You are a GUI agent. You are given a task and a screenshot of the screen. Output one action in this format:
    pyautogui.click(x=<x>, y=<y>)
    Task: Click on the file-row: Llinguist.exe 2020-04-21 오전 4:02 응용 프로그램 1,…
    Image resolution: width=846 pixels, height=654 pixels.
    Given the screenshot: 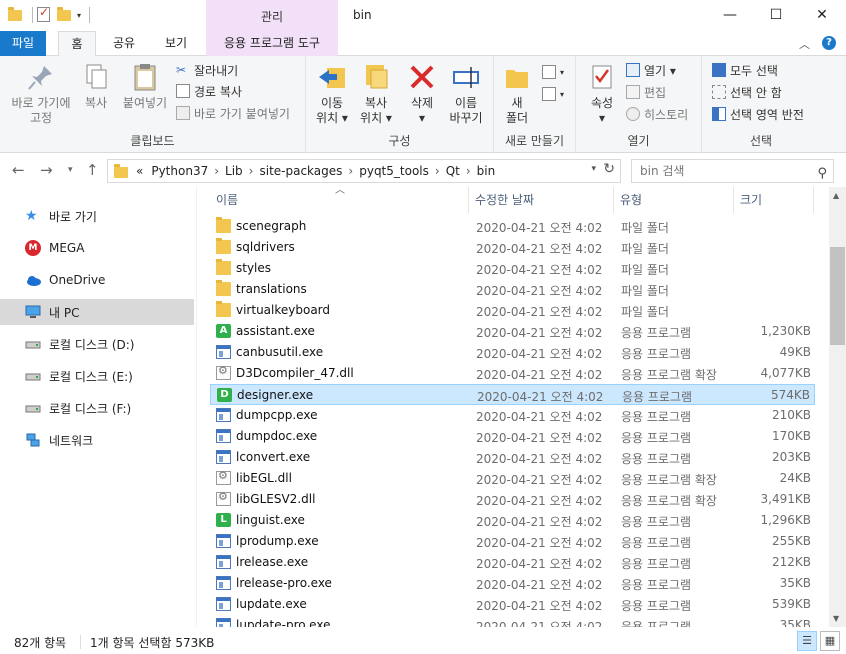 What is the action you would take?
    pyautogui.click(x=512, y=520)
    